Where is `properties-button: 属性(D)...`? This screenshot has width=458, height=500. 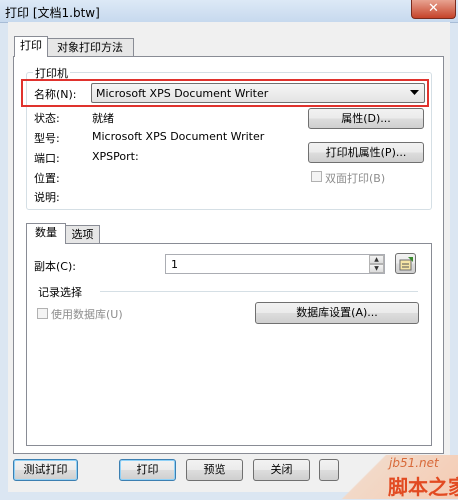 properties-button: 属性(D)... is located at coordinates (366, 118).